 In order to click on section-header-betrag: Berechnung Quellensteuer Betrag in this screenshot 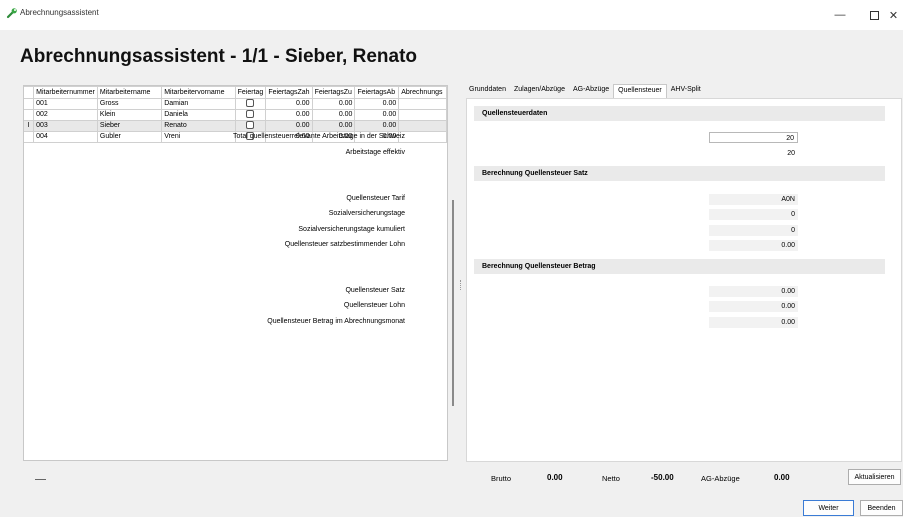, I will do `click(679, 266)`.